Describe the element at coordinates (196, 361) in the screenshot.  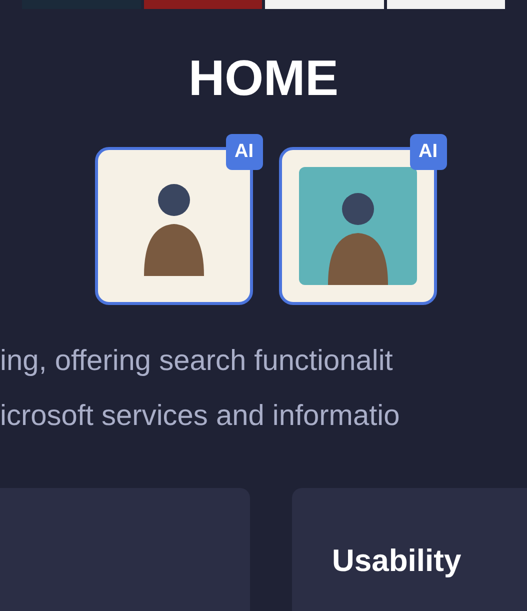
I see `description-line: ing, offering search functionalit` at that location.